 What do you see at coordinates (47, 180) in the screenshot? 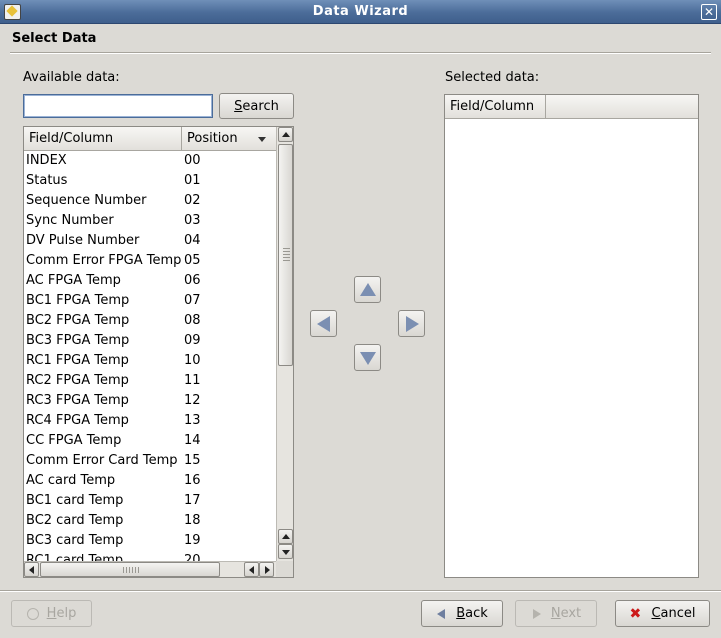
I see `field-cell: Status` at bounding box center [47, 180].